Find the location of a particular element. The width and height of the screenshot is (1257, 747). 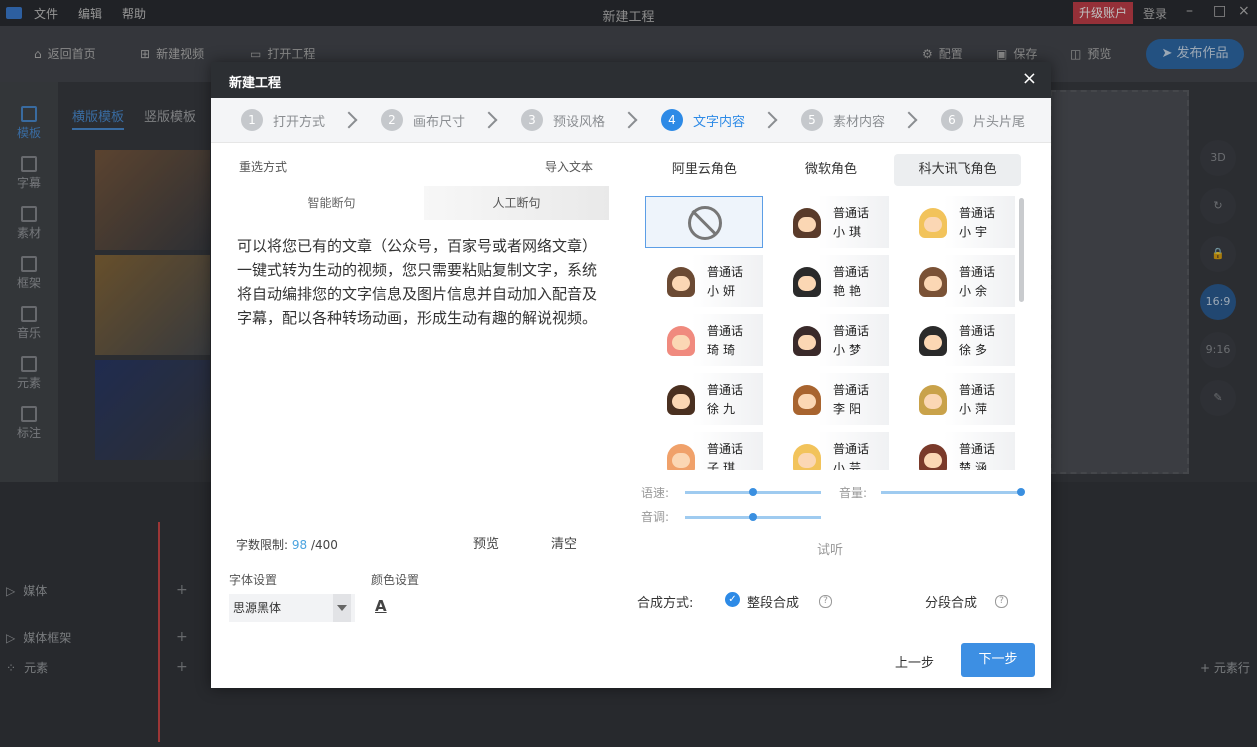

role-name: 李阳 is located at coordinates (849, 409).